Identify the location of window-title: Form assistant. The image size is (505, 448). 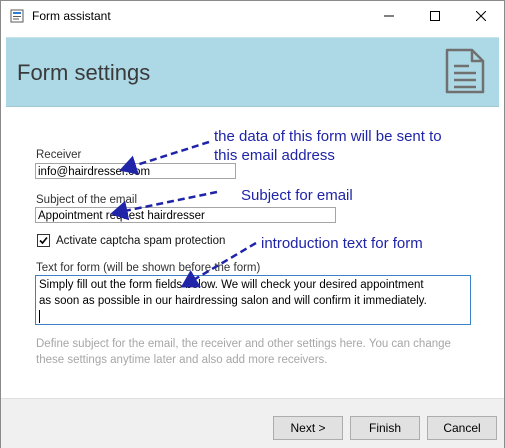
(71, 16).